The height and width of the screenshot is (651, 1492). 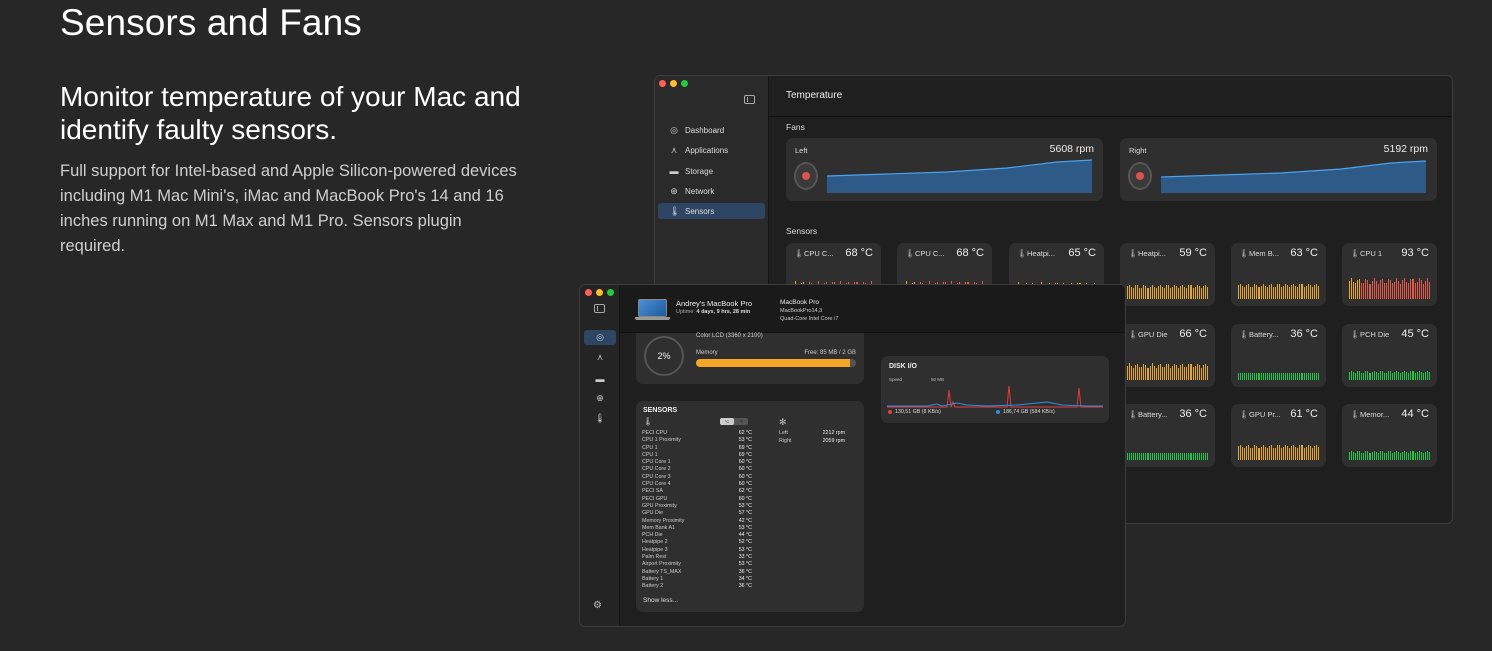 I want to click on sensor-card: 🌡︎ CPU 1 93 °C, so click(x=1389, y=274).